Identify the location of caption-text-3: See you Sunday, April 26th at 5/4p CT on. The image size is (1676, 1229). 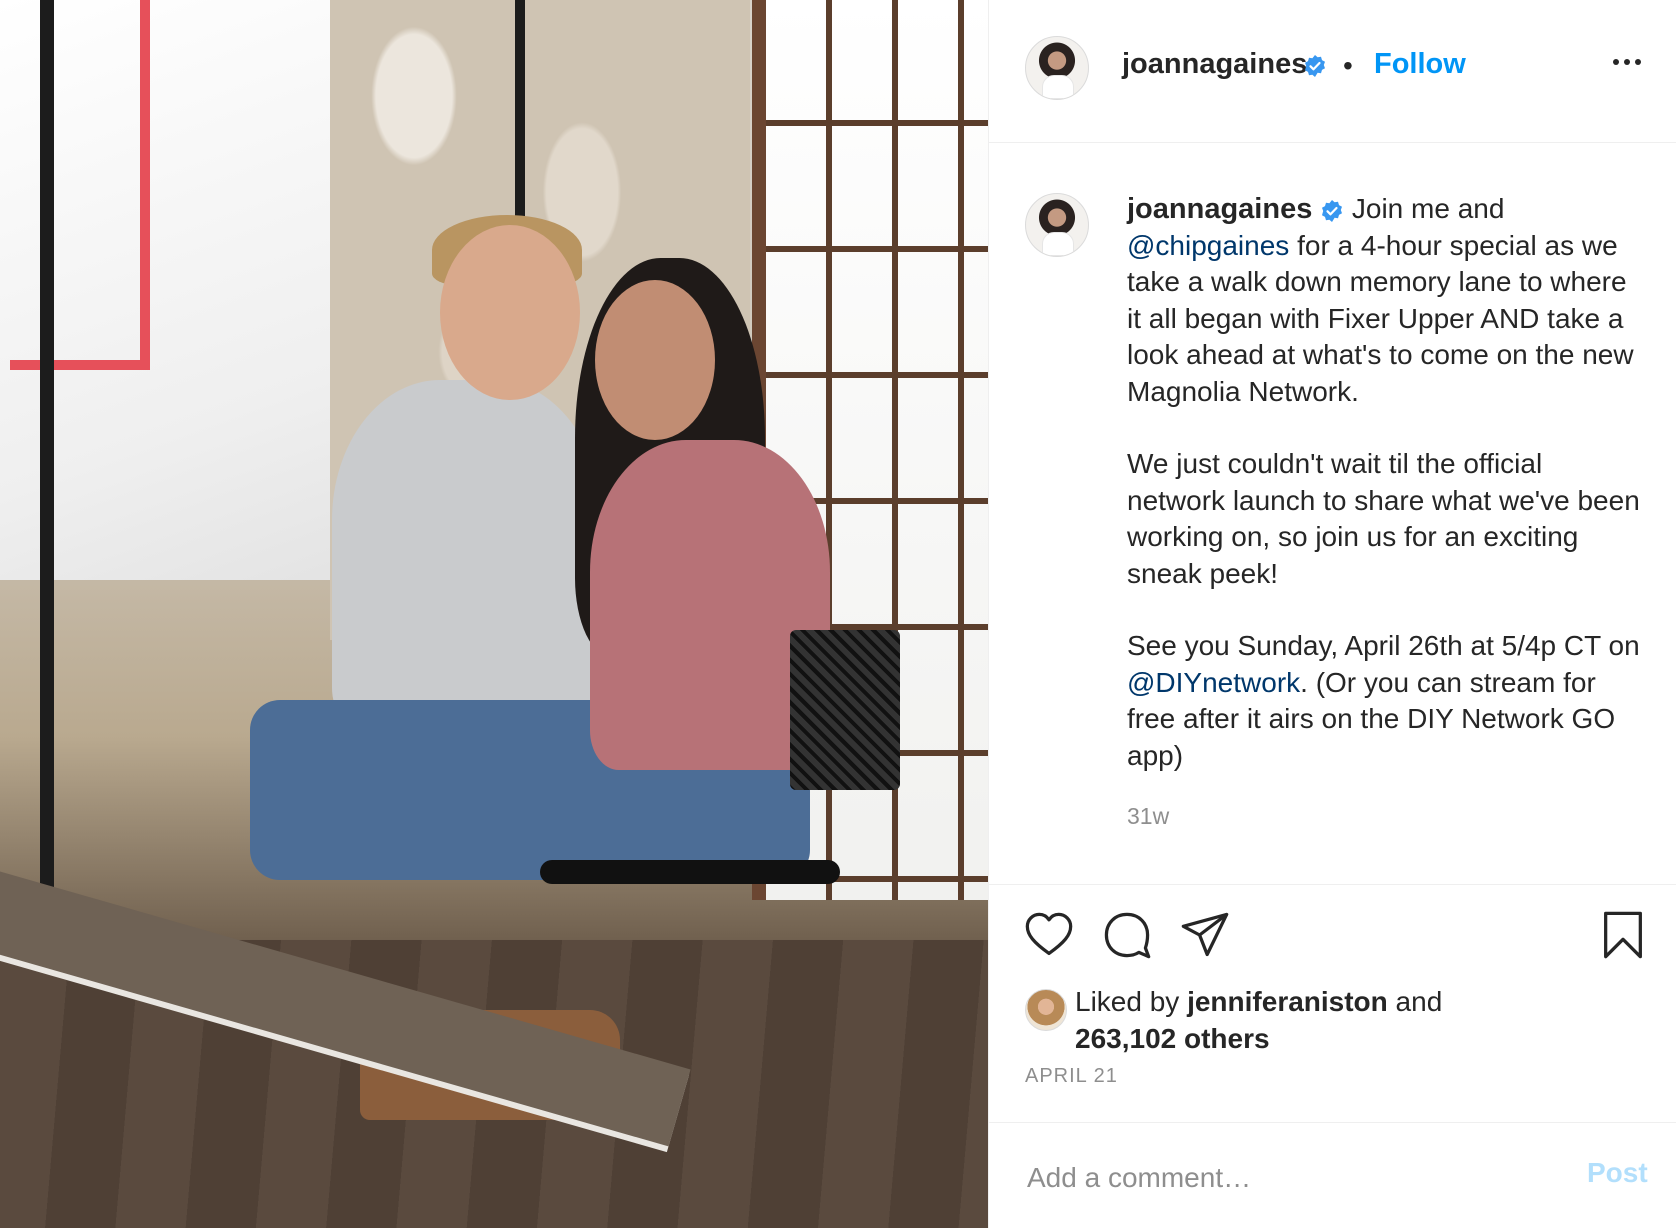
(1383, 645).